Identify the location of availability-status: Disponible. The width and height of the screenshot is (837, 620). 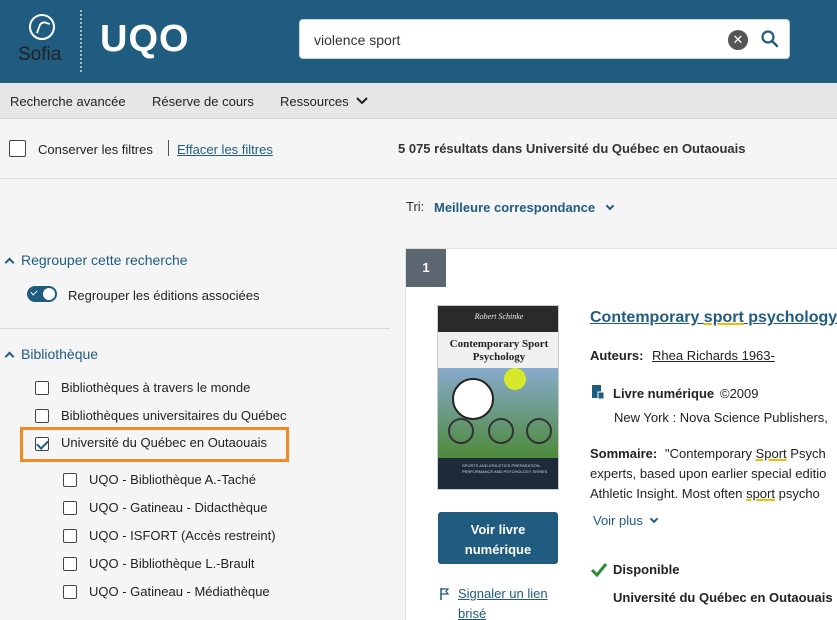
(646, 569).